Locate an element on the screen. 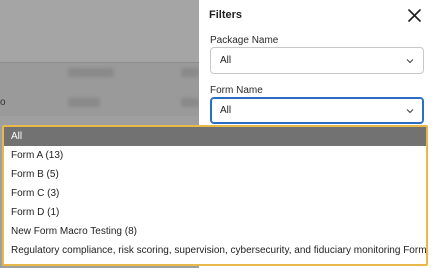 The height and width of the screenshot is (268, 434). panel-title: Filters is located at coordinates (226, 15).